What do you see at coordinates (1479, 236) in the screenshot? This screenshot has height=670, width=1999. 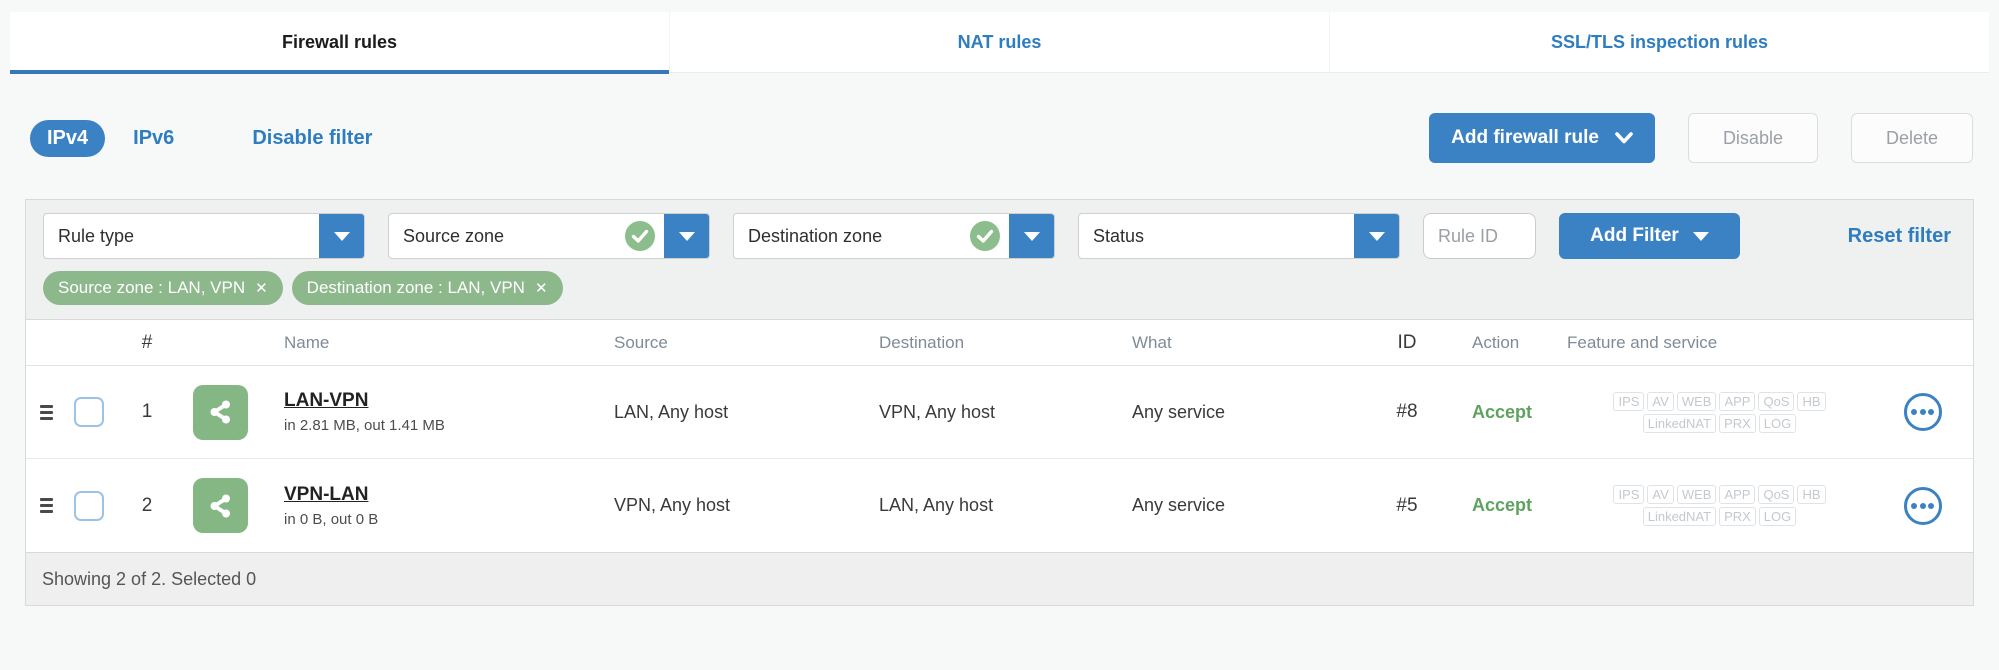 I see `rule-id-input` at bounding box center [1479, 236].